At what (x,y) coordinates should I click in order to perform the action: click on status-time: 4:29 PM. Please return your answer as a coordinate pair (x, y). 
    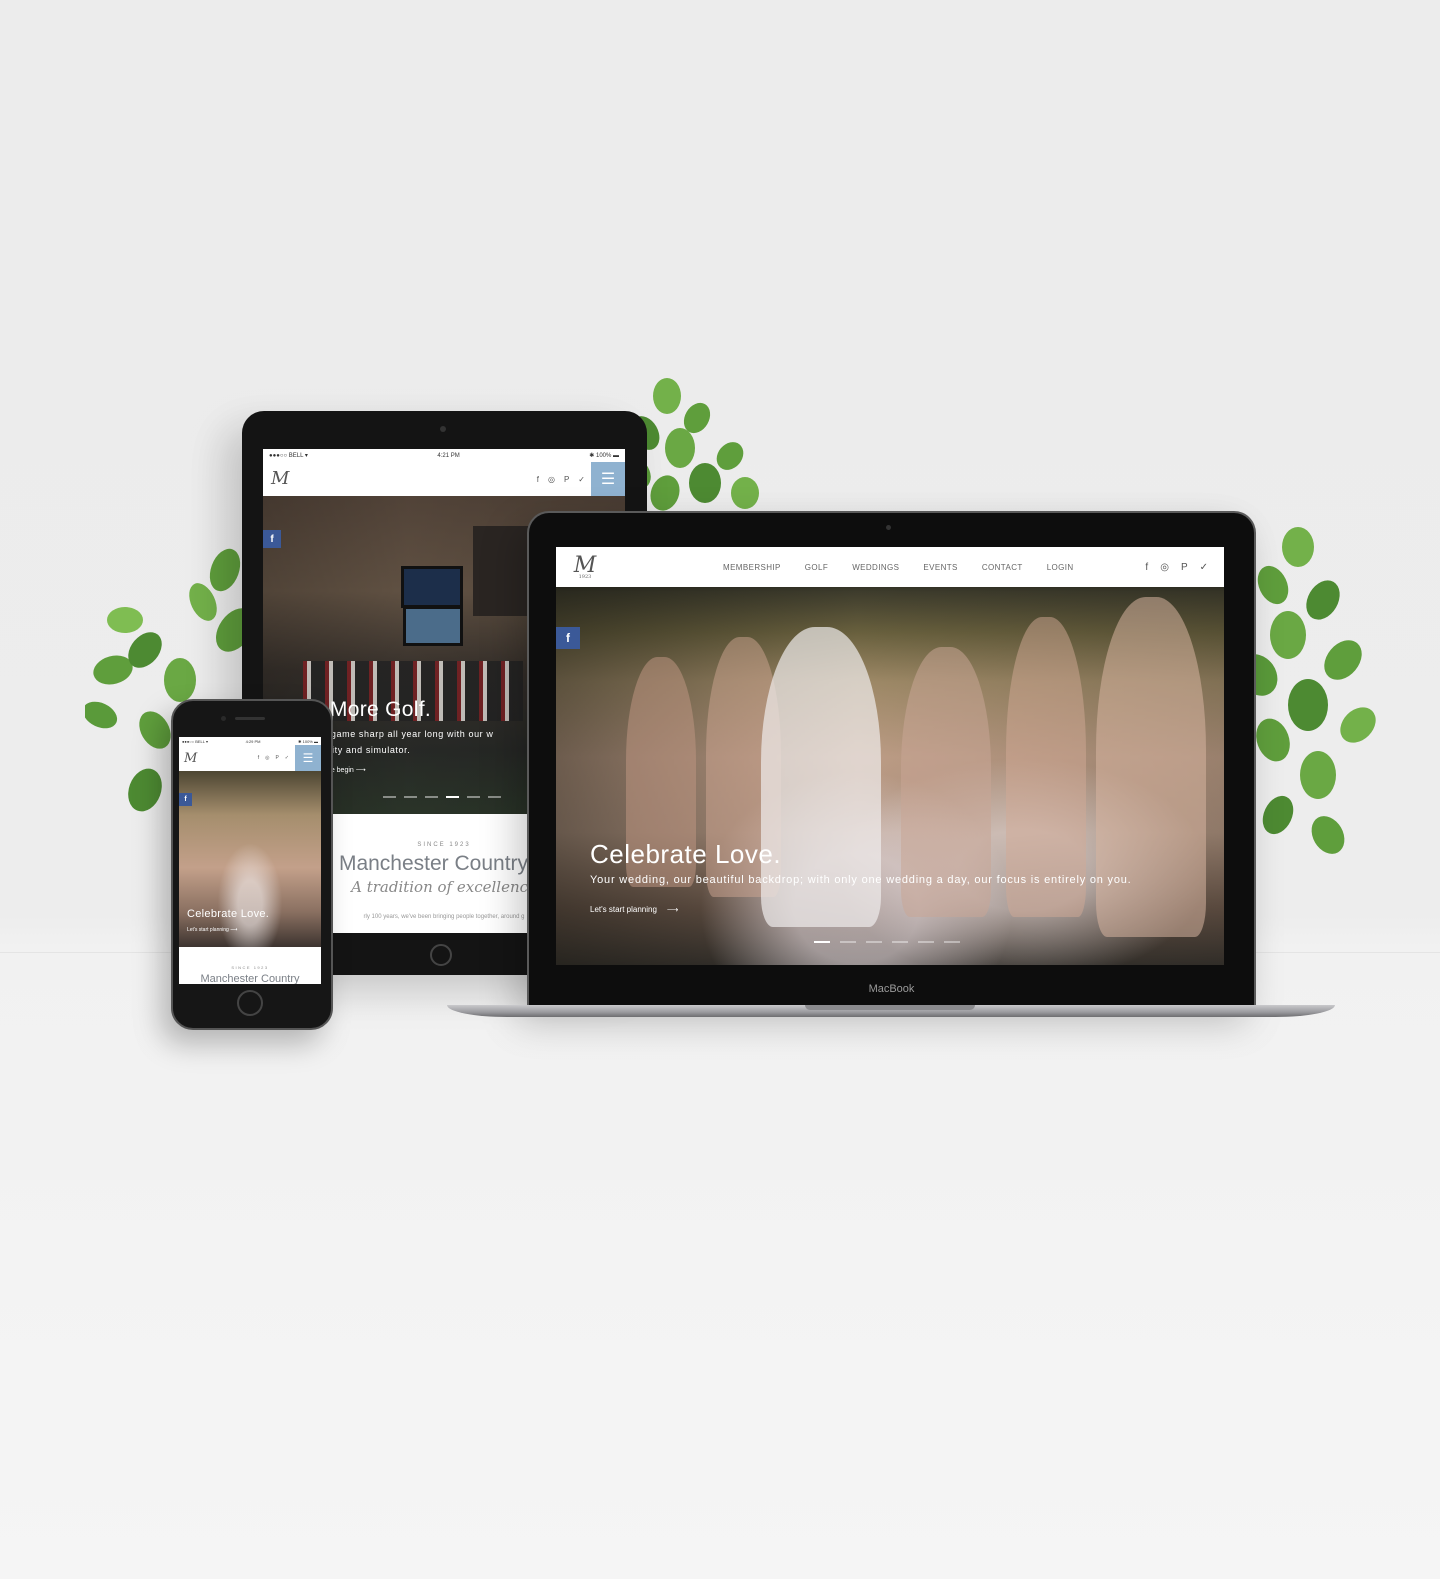
    Looking at the image, I should click on (253, 741).